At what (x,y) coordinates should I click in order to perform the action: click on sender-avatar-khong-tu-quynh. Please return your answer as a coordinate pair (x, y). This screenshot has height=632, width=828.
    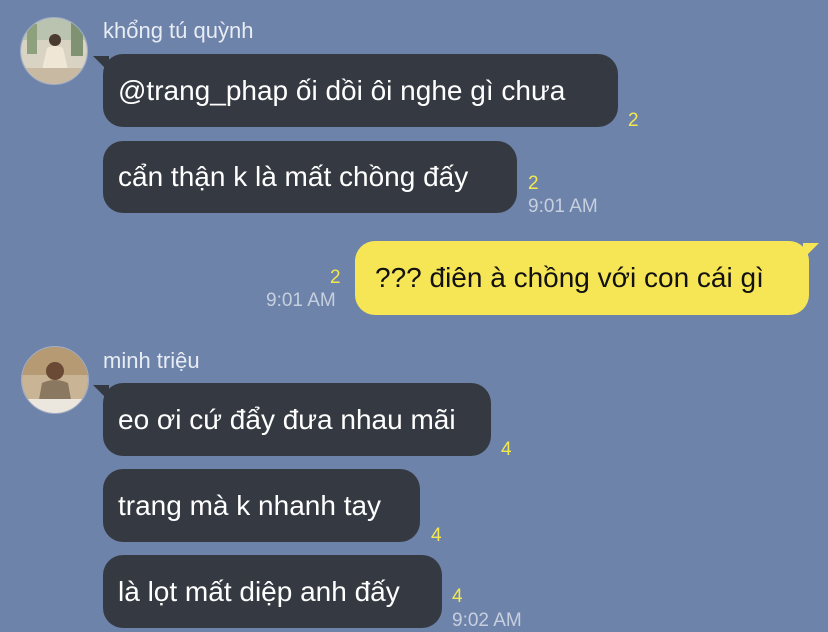
    Looking at the image, I should click on (54, 51).